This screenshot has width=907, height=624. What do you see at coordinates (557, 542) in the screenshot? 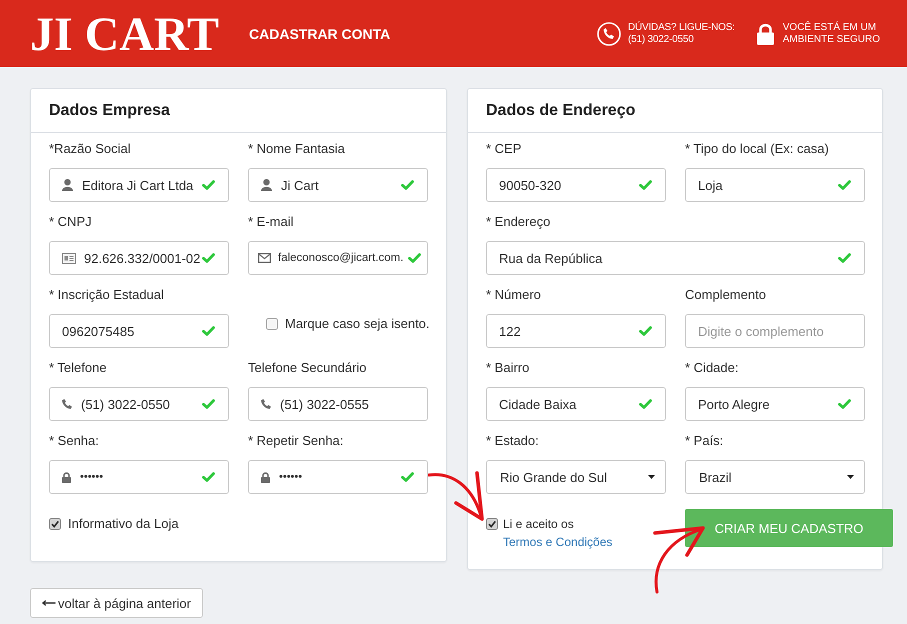
I see `terms-link: Termos e Condições` at bounding box center [557, 542].